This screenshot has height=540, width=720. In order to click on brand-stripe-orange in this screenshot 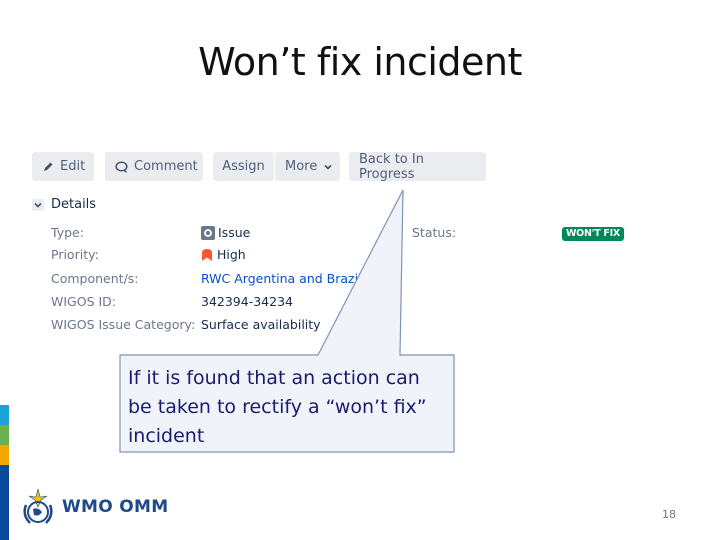, I will do `click(4, 455)`.